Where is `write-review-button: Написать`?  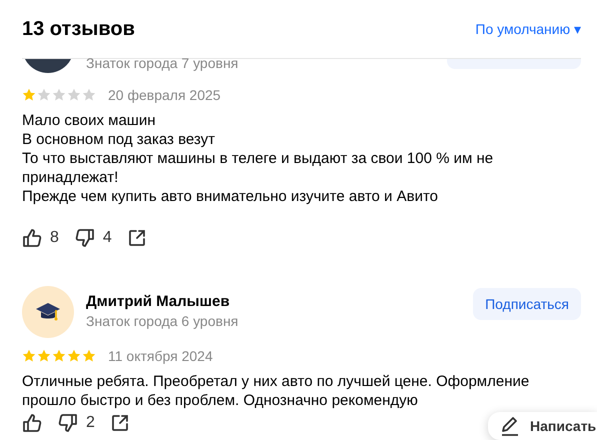
write-review-button: Написать is located at coordinates (542, 426).